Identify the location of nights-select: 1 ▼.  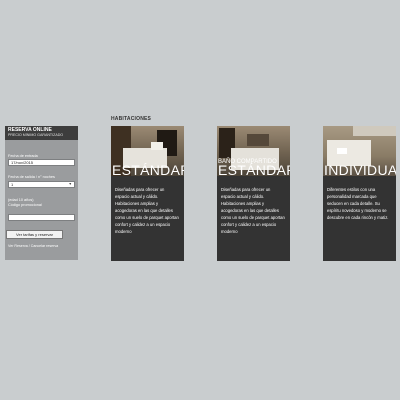
(41, 184).